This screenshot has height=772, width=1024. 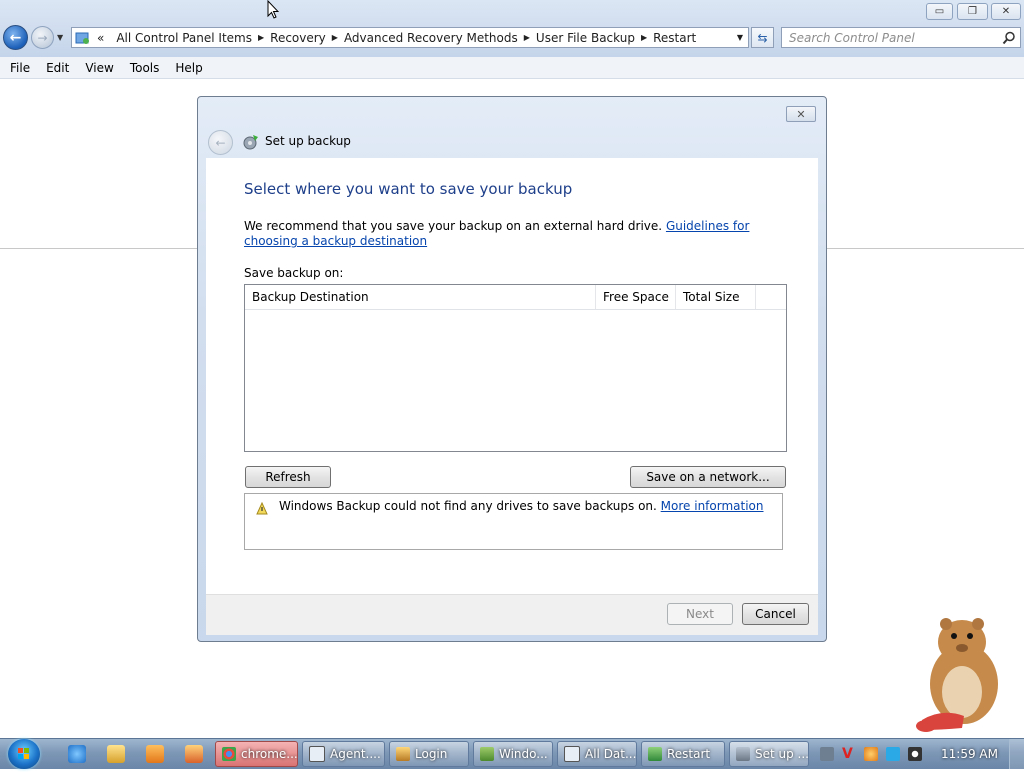 I want to click on list-header: Backup Destination Free Space Total Size, so click(x=515, y=297).